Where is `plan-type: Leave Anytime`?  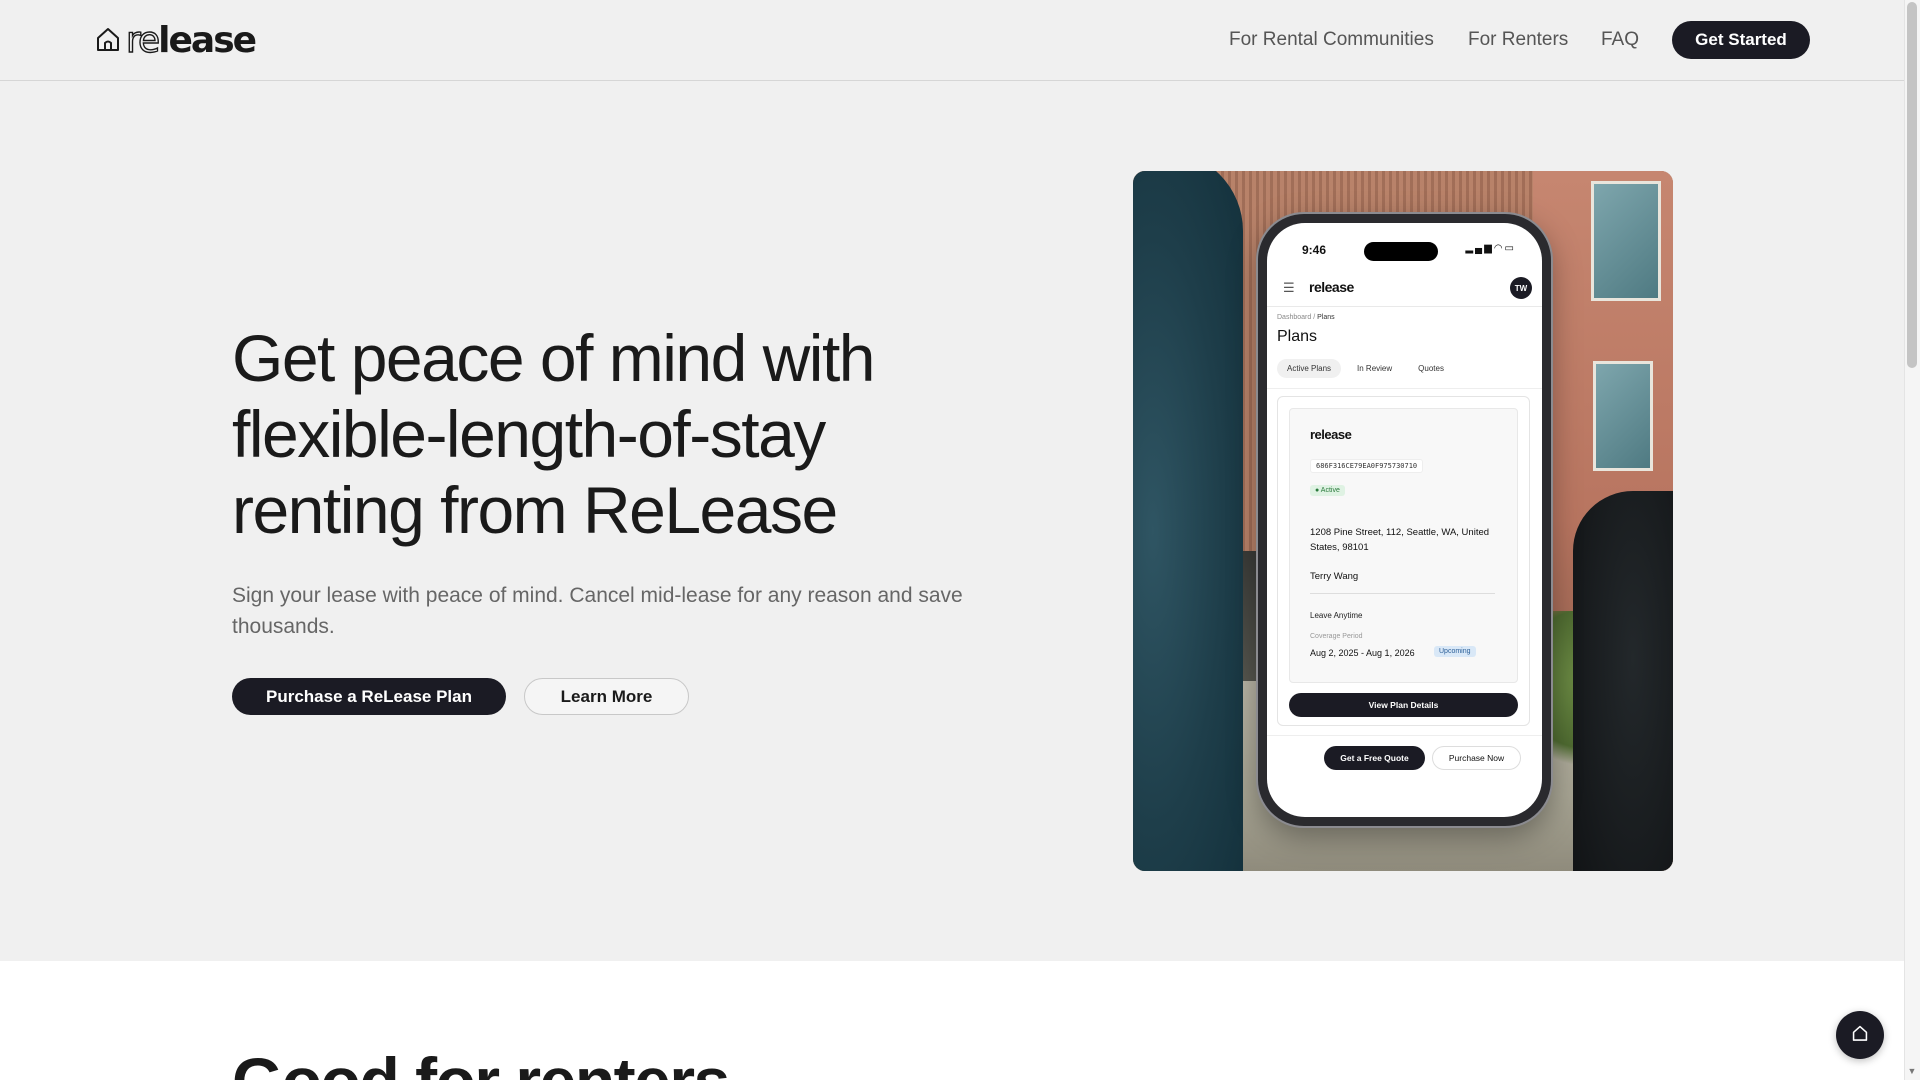
plan-type: Leave Anytime is located at coordinates (1336, 615).